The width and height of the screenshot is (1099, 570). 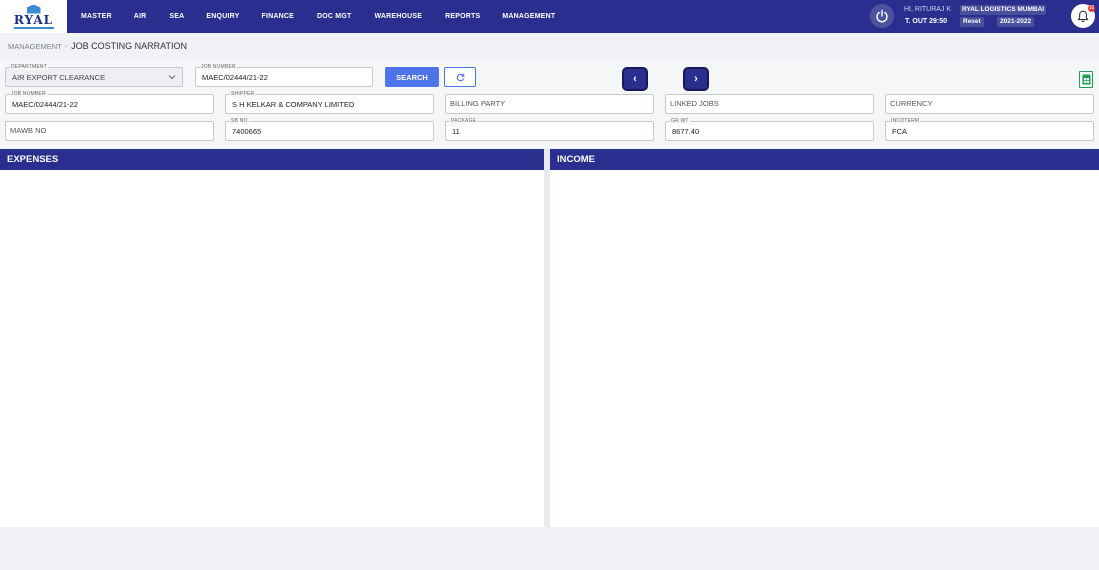 I want to click on job-number-search-label: JOB NUMBER, so click(x=218, y=67).